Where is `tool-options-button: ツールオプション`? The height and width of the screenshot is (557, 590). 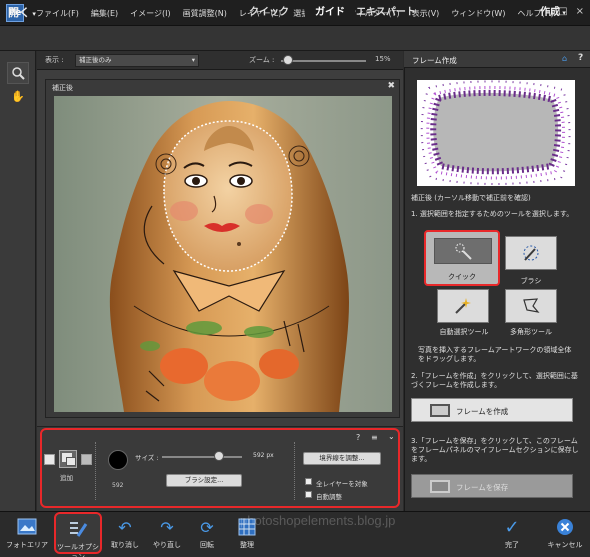 tool-options-button: ツールオプション is located at coordinates (78, 534).